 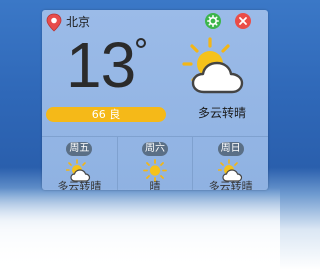 What do you see at coordinates (230, 163) in the screenshot?
I see `forecast-day-3: 周日 多云转晴` at bounding box center [230, 163].